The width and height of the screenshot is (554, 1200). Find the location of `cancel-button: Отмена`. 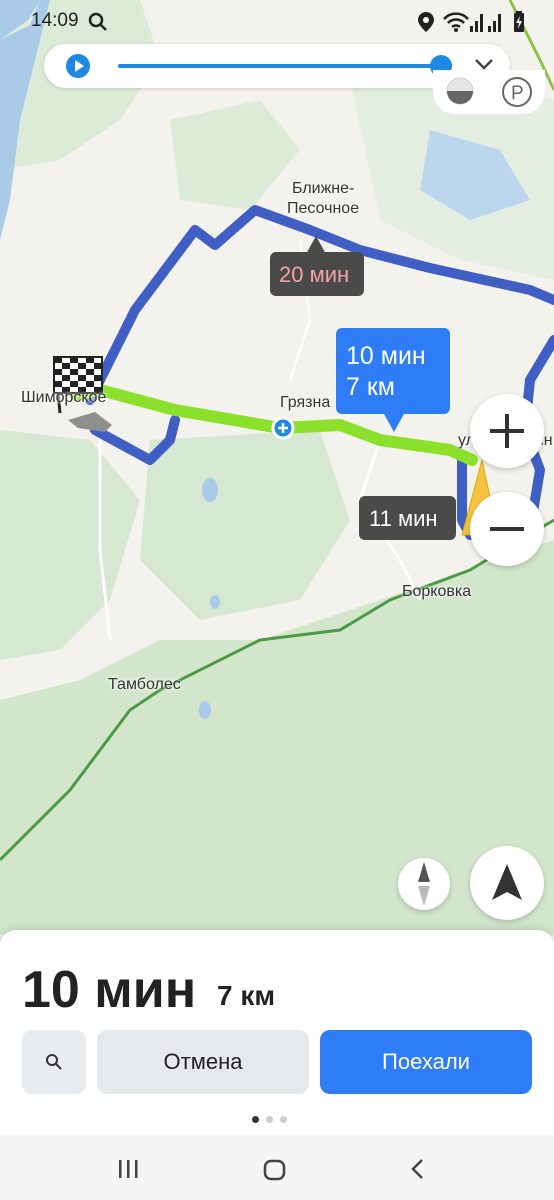

cancel-button: Отмена is located at coordinates (203, 1062).